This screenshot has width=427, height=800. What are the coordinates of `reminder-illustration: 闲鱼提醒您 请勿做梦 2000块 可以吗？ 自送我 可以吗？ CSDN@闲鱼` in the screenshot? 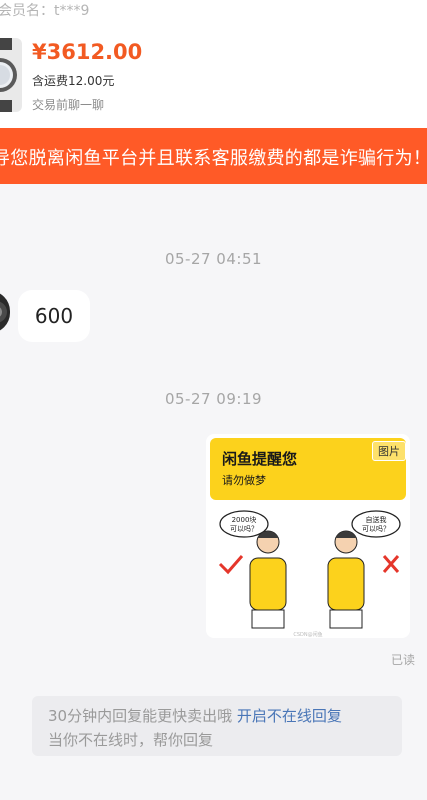 It's located at (308, 538).